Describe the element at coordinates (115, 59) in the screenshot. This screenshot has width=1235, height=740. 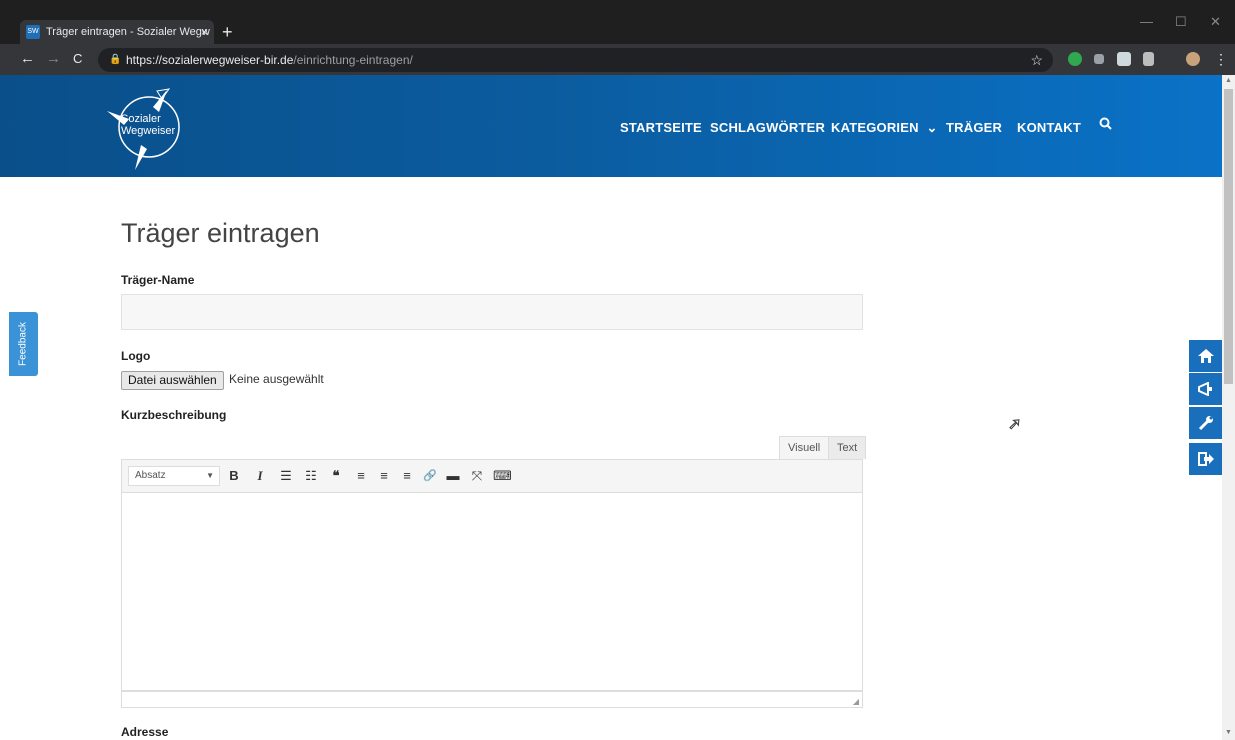
I see `lock-icon: 🔒` at that location.